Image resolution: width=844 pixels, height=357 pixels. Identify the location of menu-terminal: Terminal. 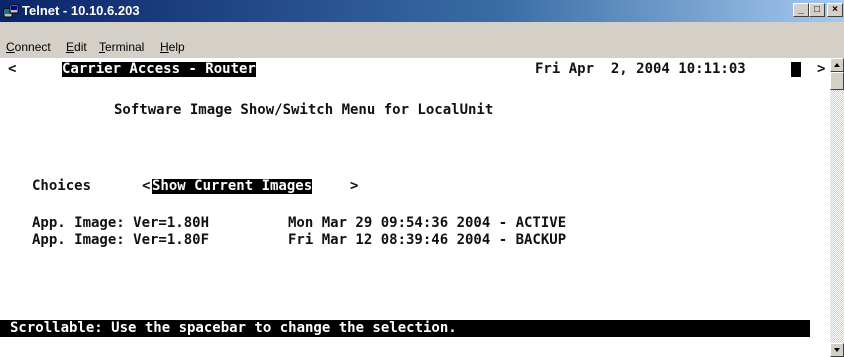
(121, 47).